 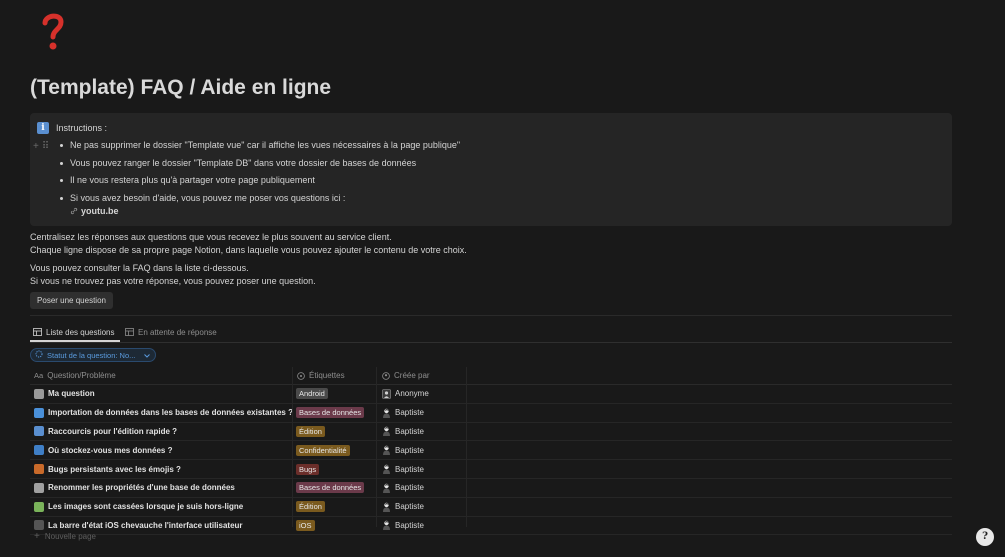 What do you see at coordinates (305, 526) in the screenshot?
I see `tag-cell: iOS` at bounding box center [305, 526].